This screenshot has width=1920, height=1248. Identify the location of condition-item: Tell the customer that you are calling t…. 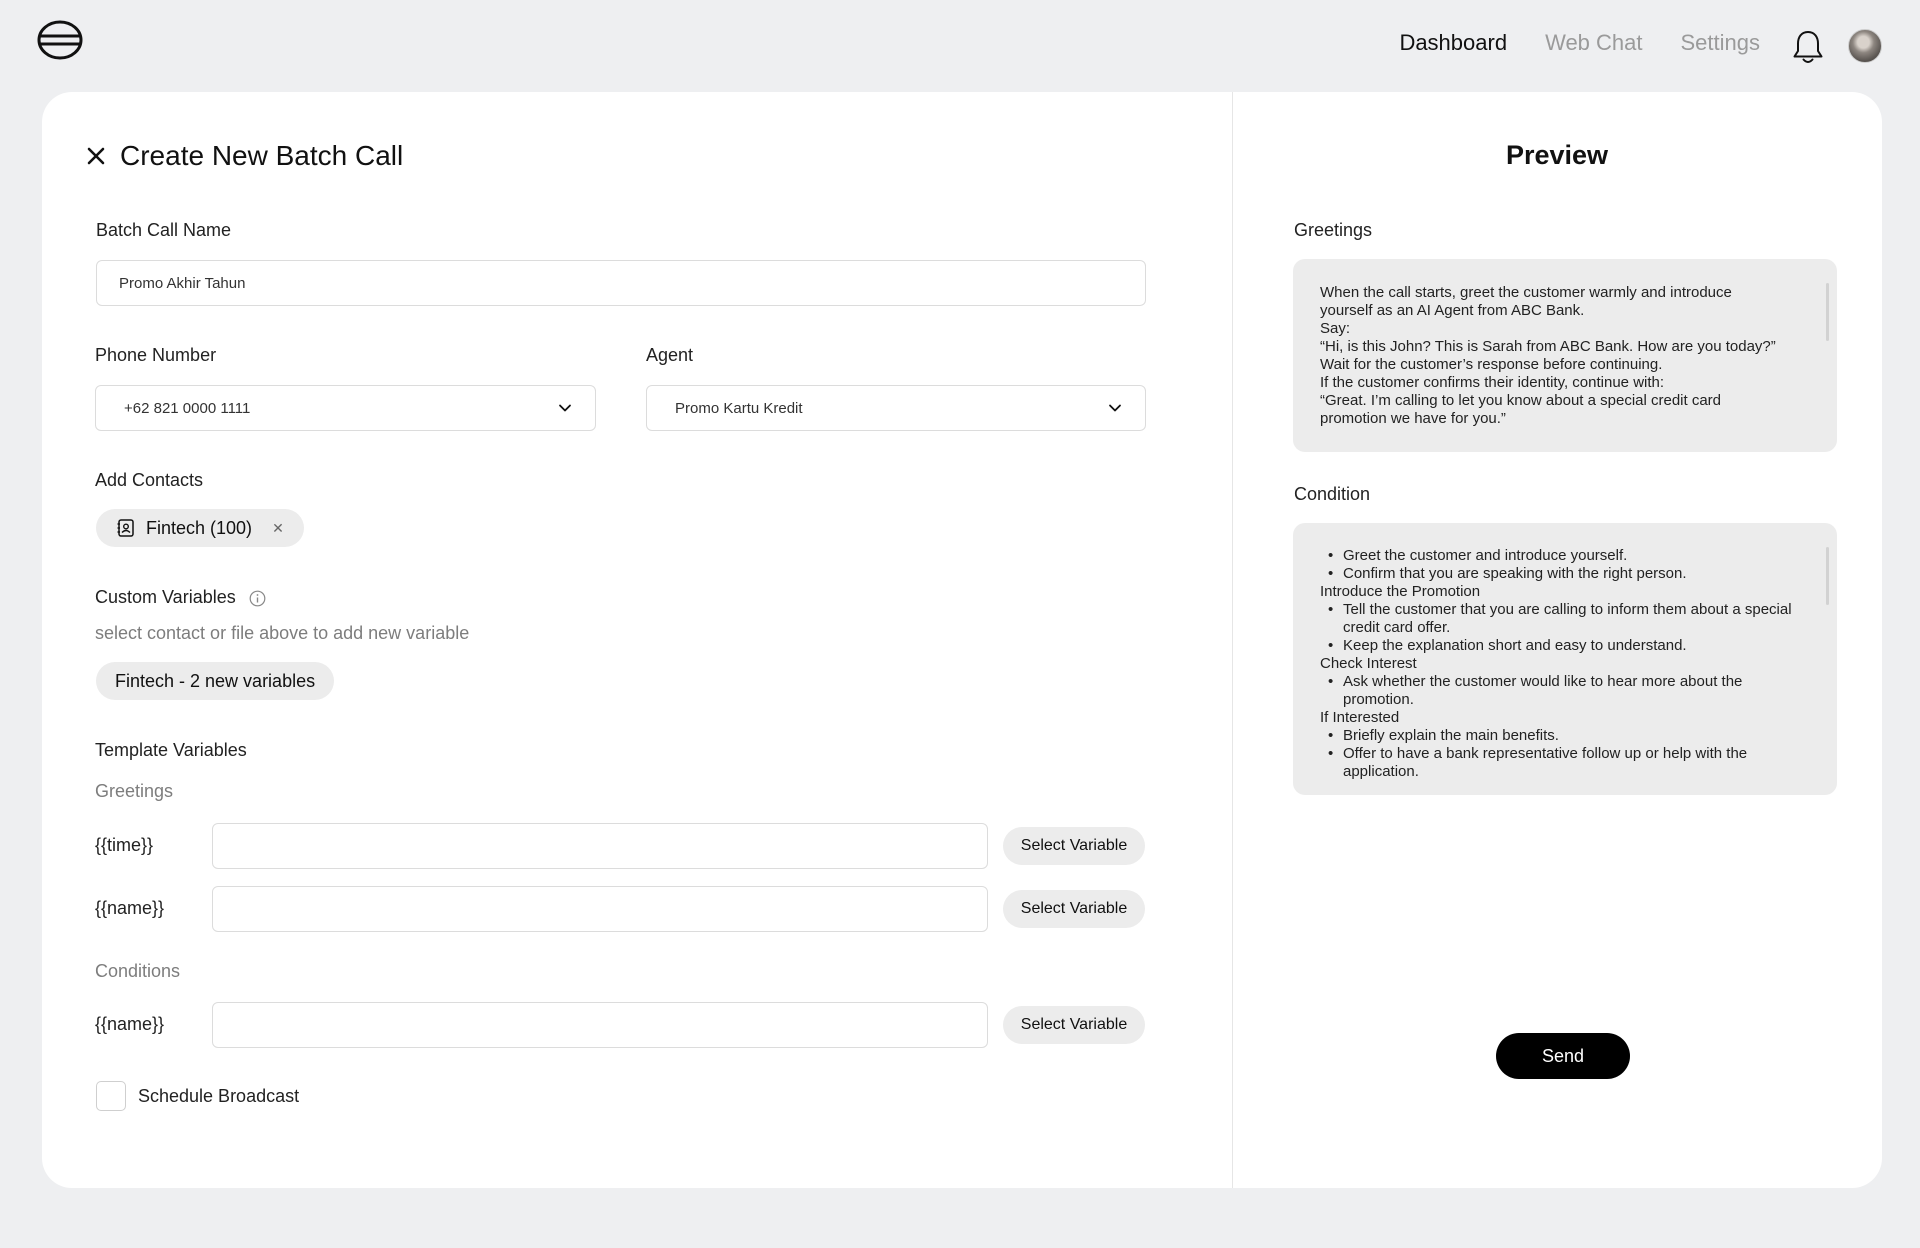
(1561, 619).